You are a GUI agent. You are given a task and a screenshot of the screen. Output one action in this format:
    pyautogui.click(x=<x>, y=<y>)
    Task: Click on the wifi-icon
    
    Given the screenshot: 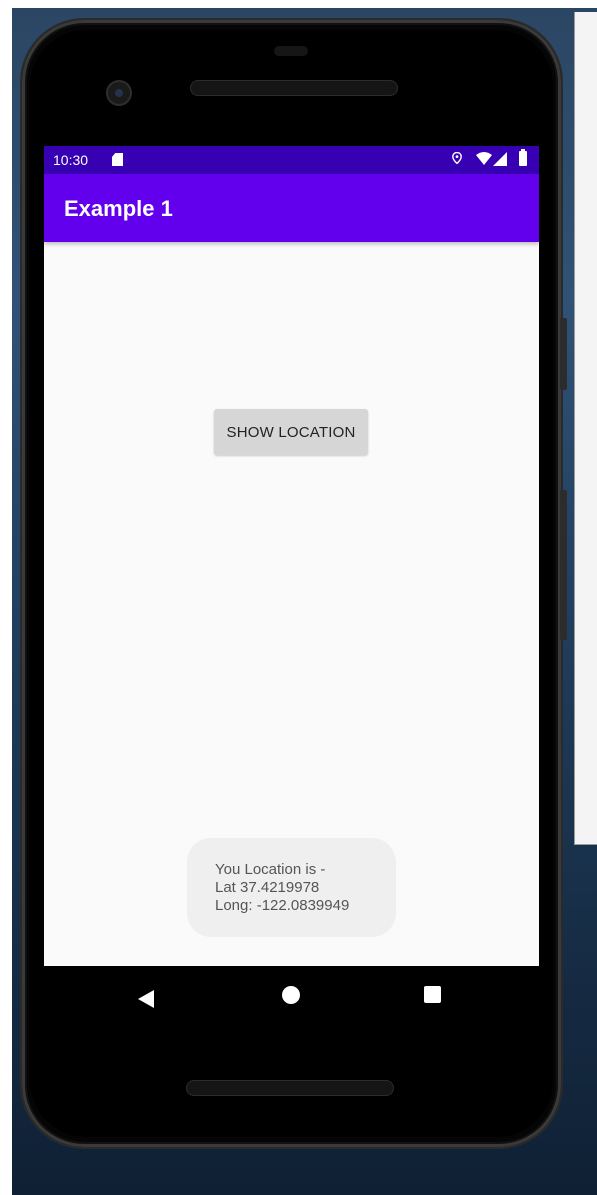 What is the action you would take?
    pyautogui.click(x=484, y=158)
    